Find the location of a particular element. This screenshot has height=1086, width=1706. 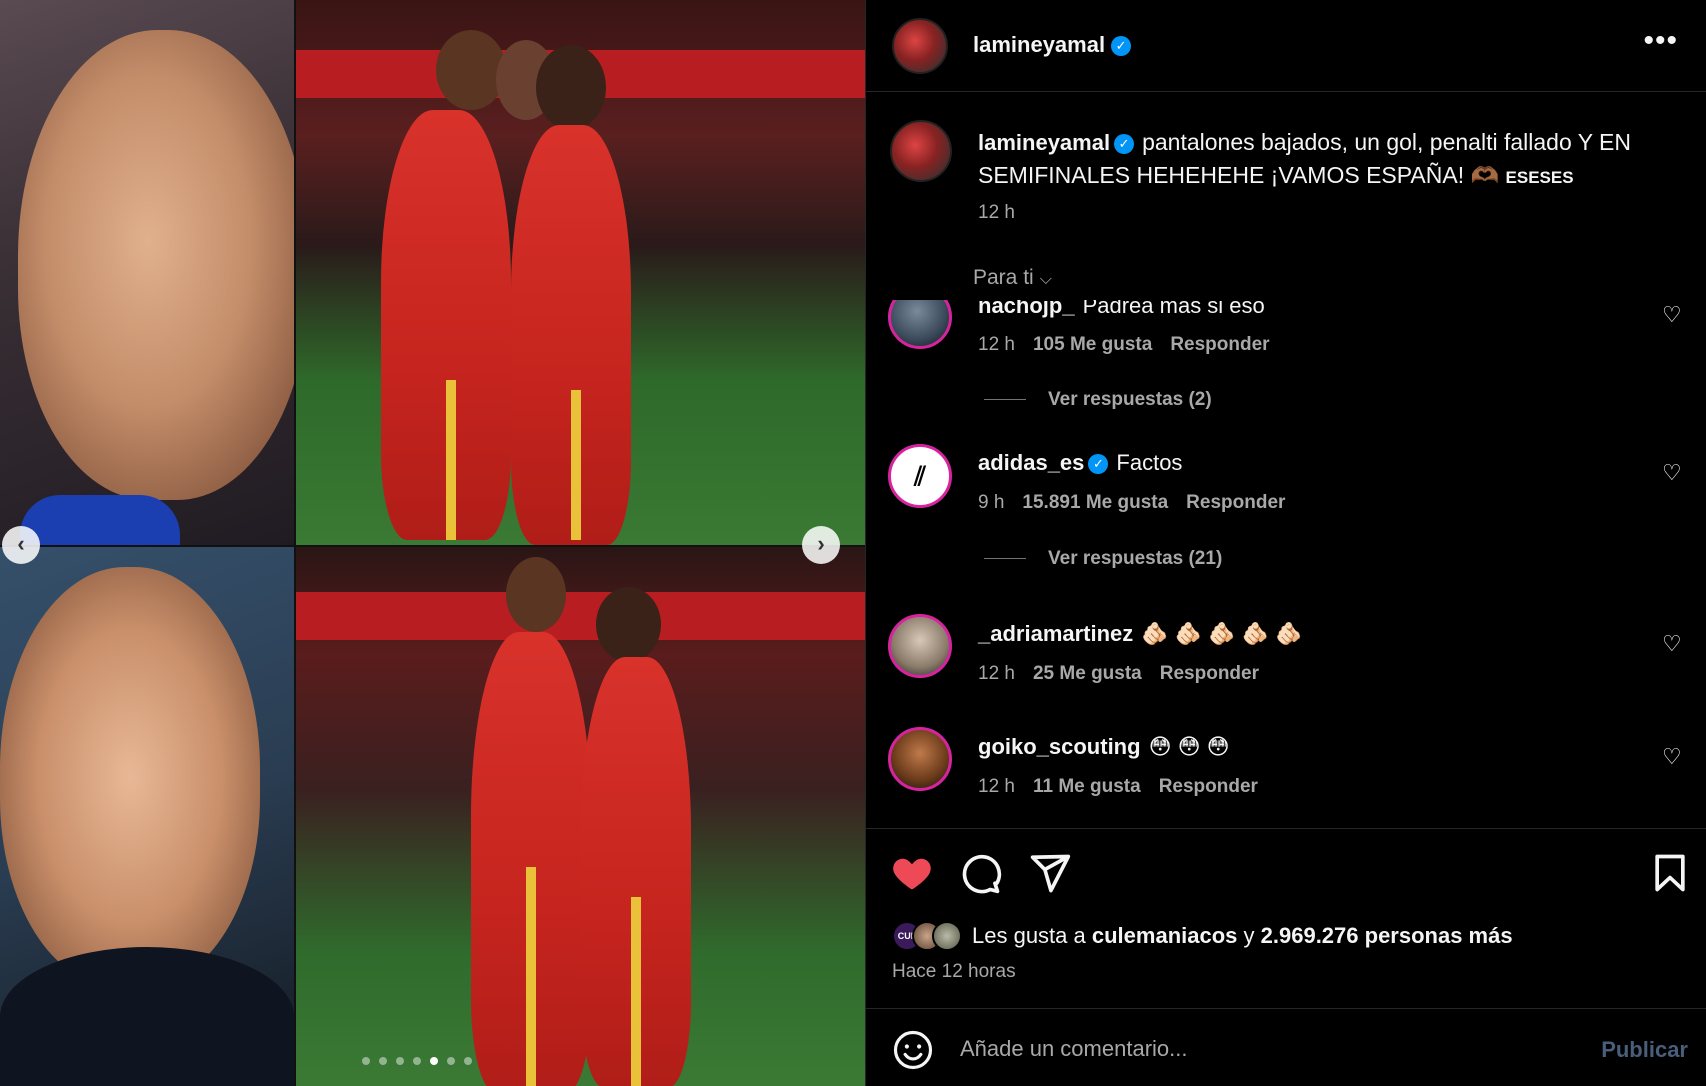

commenter-username: goiko_scouting is located at coordinates (1059, 746).